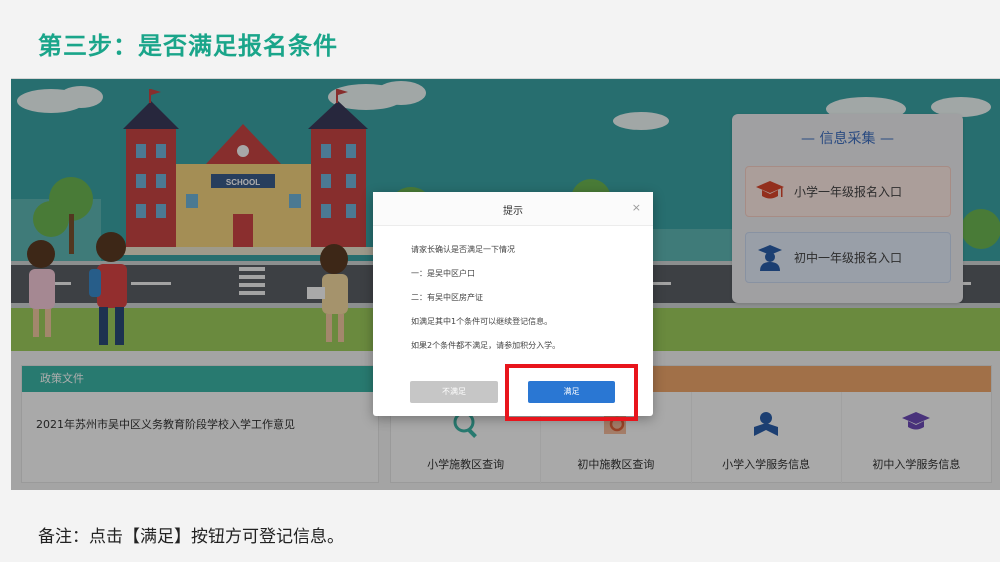 Image resolution: width=1000 pixels, height=562 pixels. Describe the element at coordinates (486, 345) in the screenshot. I see `dialog-line: 如果2个条件都不满足，请参加积分入学。` at that location.